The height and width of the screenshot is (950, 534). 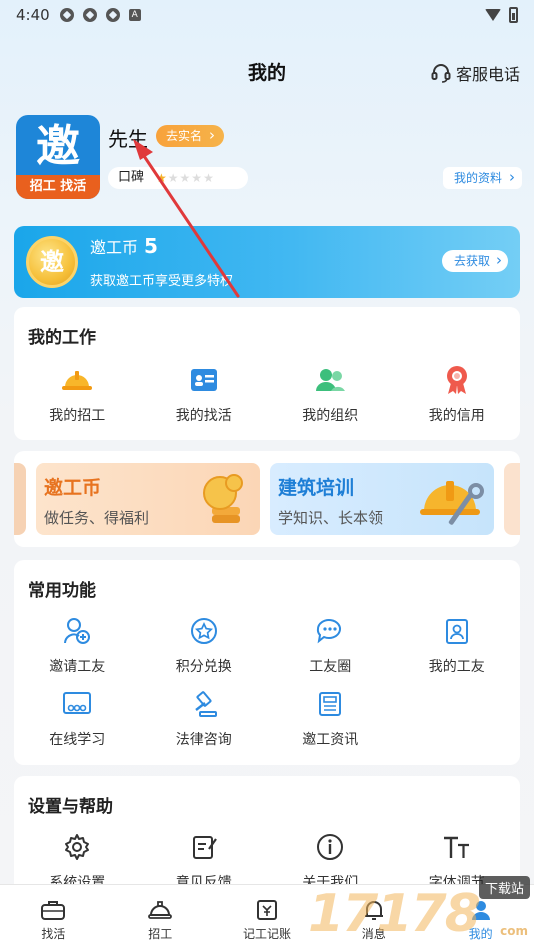 What do you see at coordinates (77, 416) in the screenshot?
I see `my-recruit-label: 我的招工` at bounding box center [77, 416].